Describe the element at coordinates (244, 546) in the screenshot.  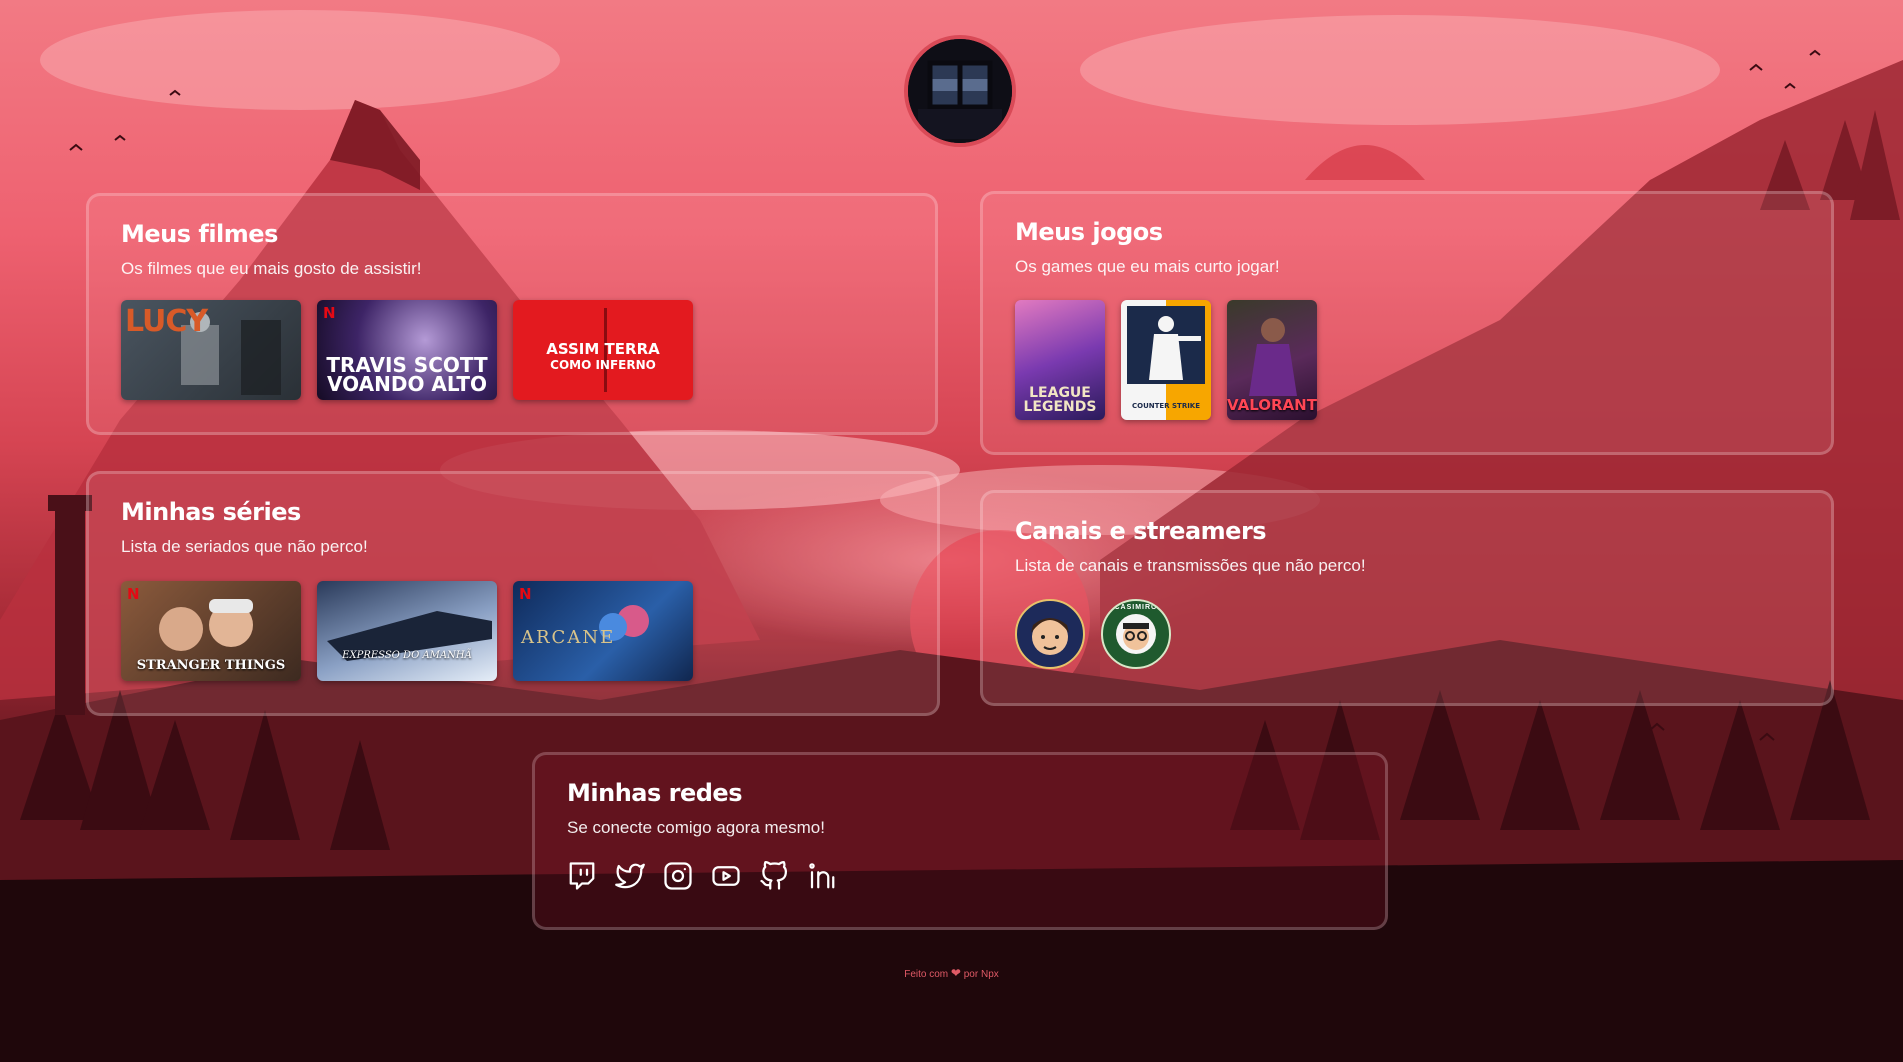
I see `series-subtitle: Lista de seriados que não perco!` at that location.